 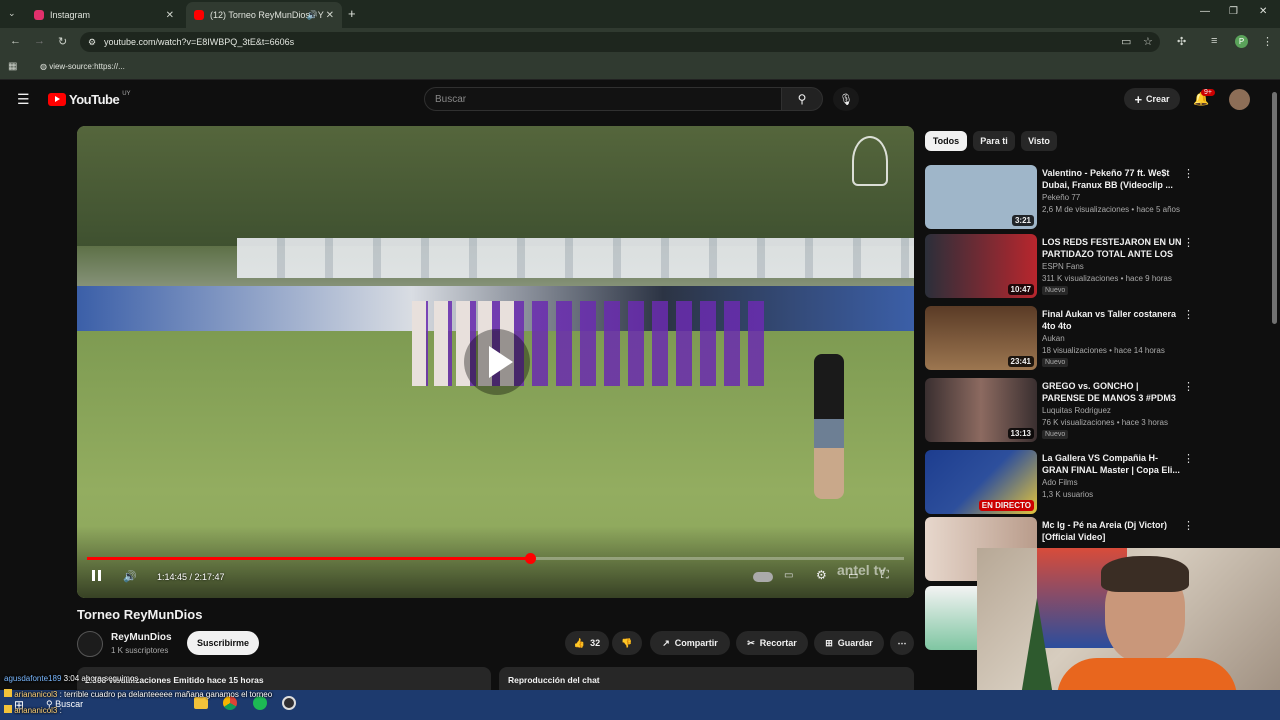 What do you see at coordinates (140, 614) in the screenshot?
I see `video-title: Torneo ReyMunDios` at bounding box center [140, 614].